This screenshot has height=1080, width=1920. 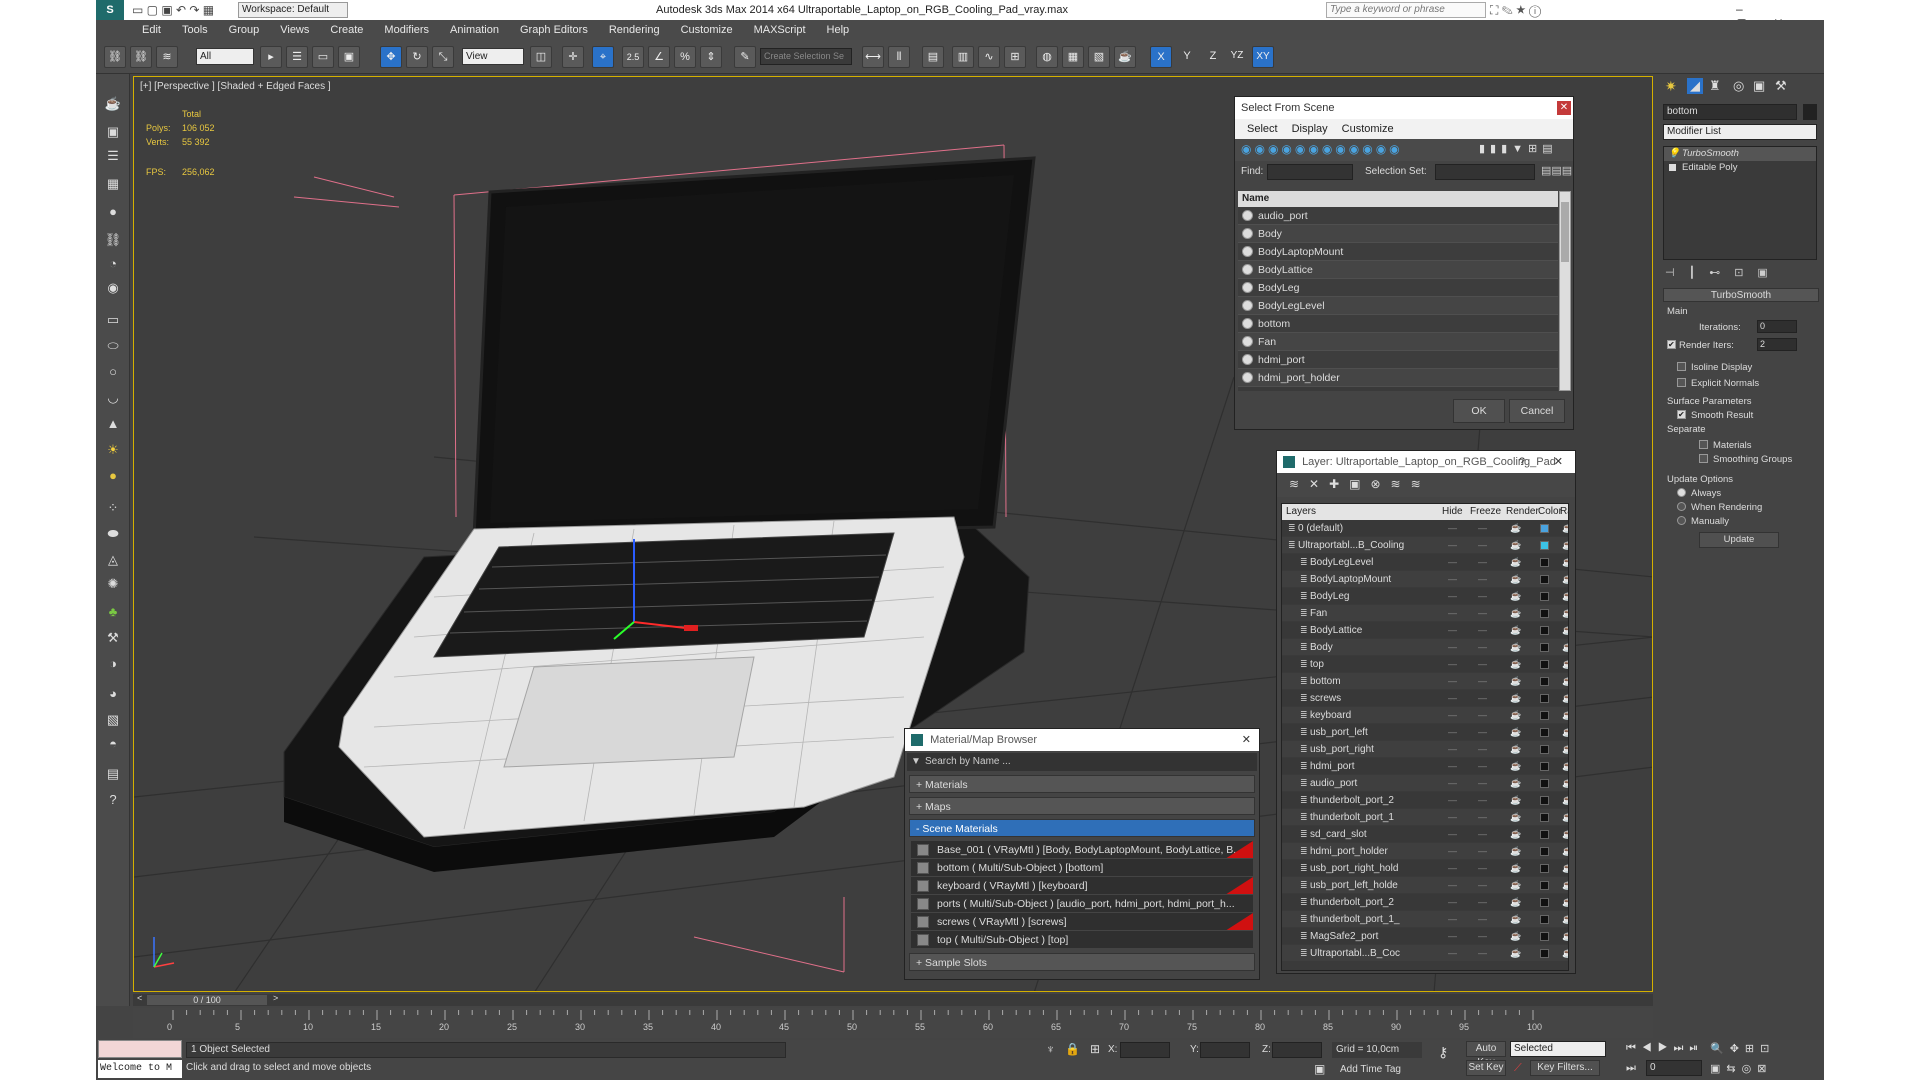 What do you see at coordinates (1082, 940) in the screenshot?
I see `scene-material-row: top ( Multi/Sub-Object ) [top]` at bounding box center [1082, 940].